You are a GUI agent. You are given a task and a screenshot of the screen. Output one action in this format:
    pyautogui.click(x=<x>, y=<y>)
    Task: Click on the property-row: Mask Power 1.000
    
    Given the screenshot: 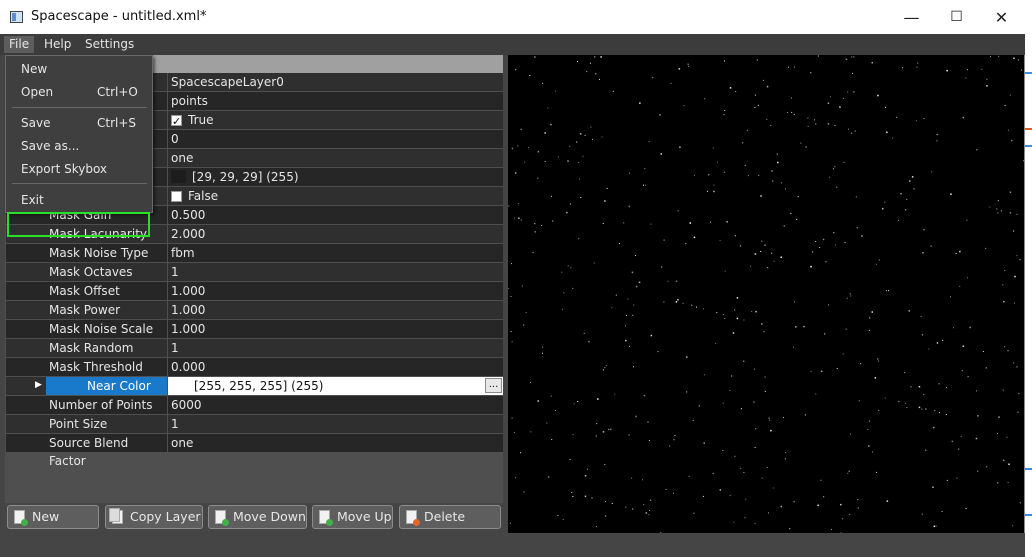 What is the action you would take?
    pyautogui.click(x=254, y=310)
    